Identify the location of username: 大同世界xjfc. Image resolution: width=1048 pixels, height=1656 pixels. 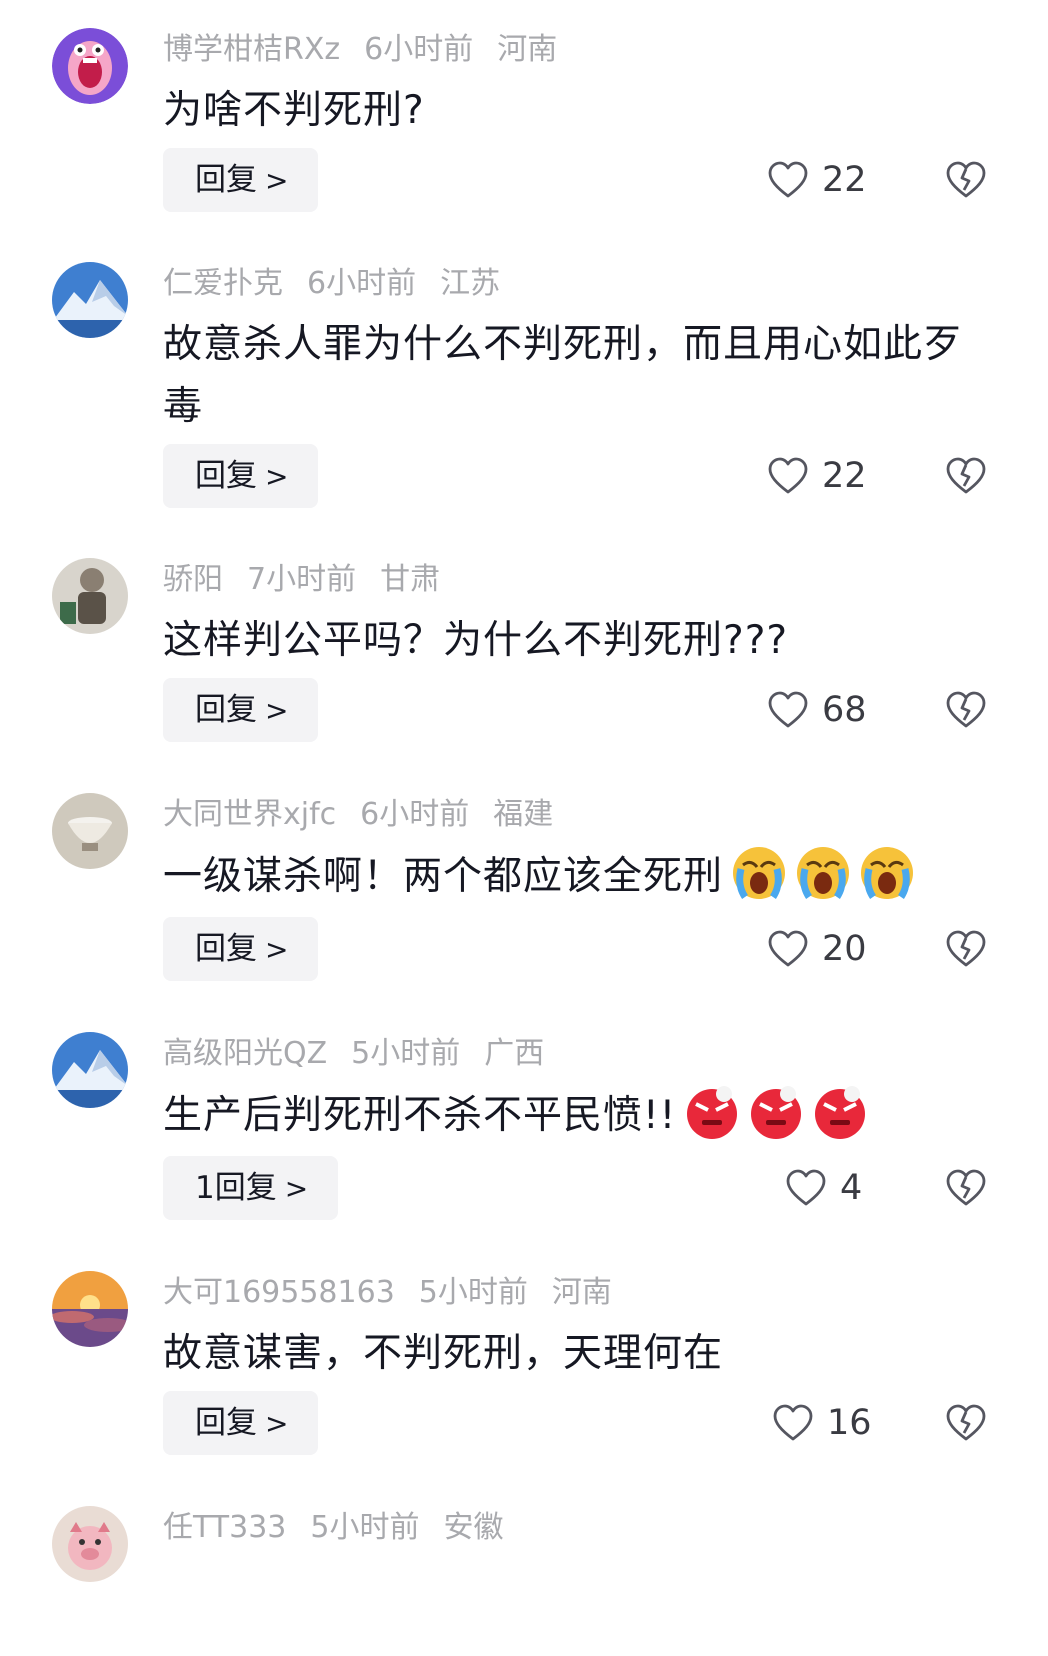
(249, 814).